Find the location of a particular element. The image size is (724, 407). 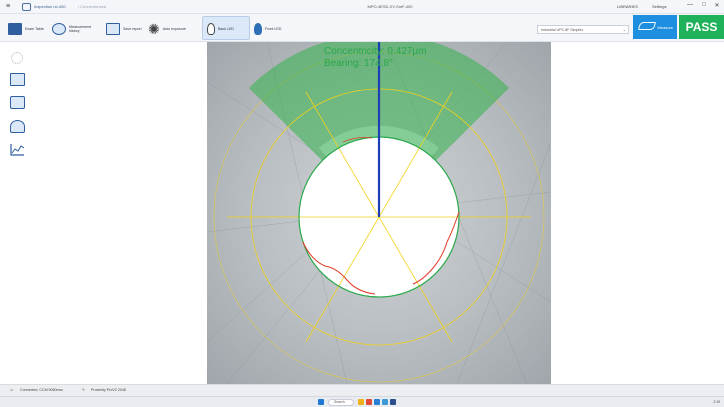

front-led-label: Front LED is located at coordinates (273, 29).